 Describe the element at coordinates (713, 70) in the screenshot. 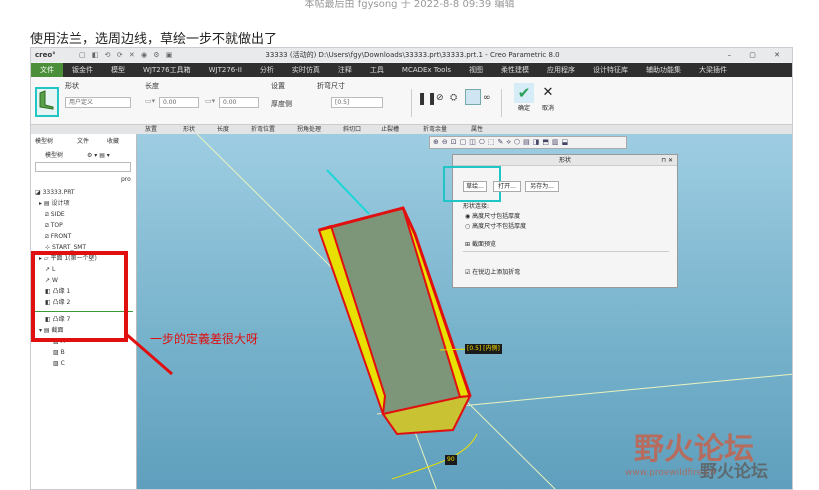

I see `menu-beam-plugin: 大梁插件` at that location.